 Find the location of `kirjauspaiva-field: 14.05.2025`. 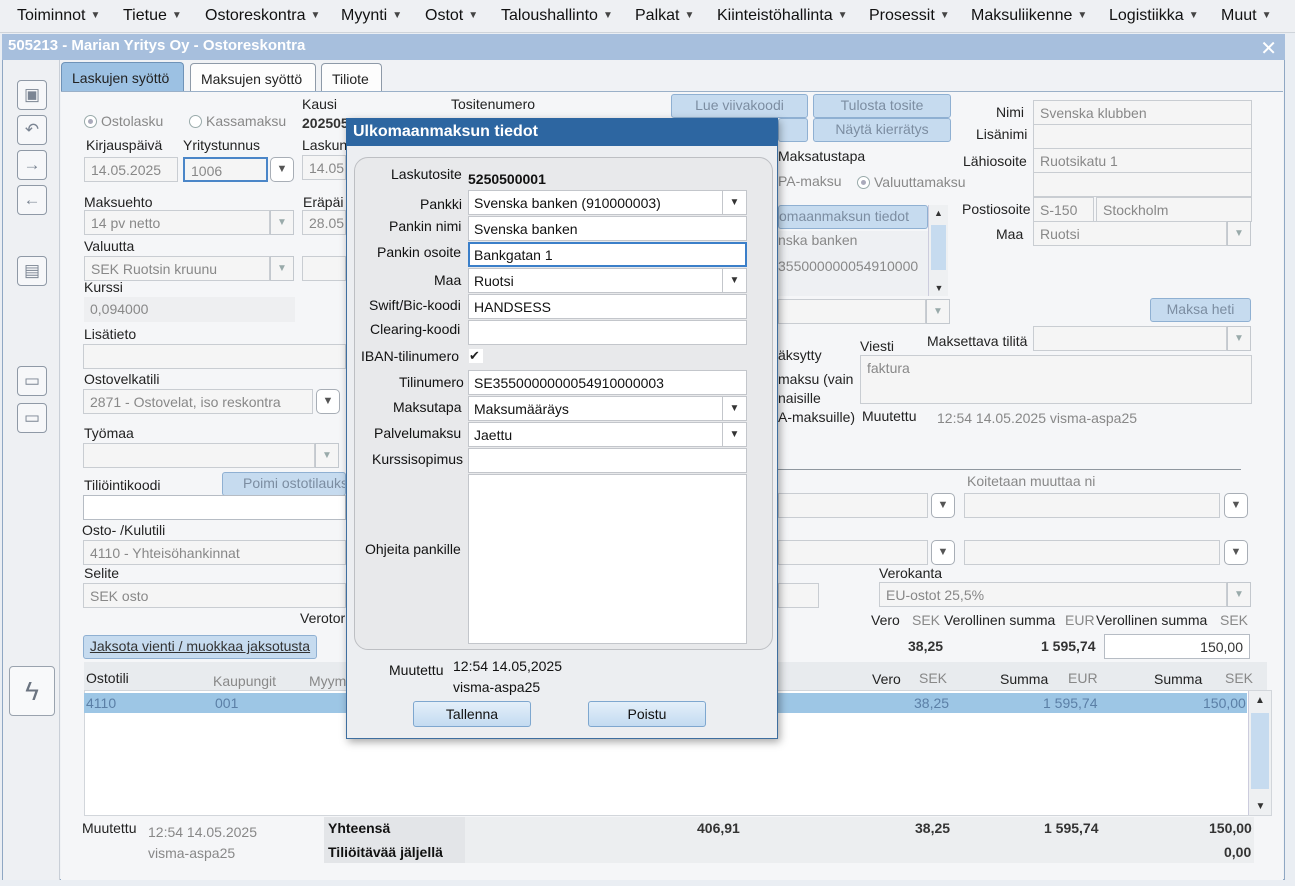

kirjauspaiva-field: 14.05.2025 is located at coordinates (131, 169).